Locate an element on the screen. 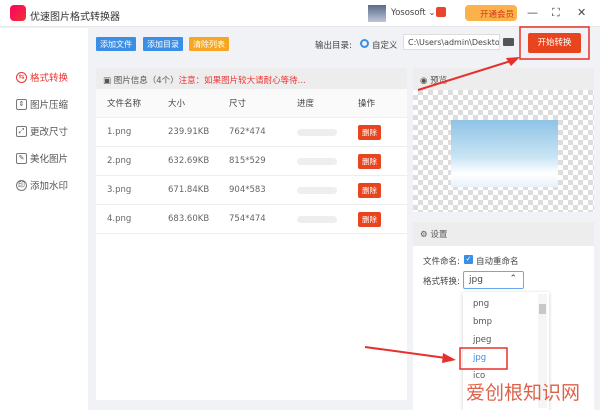  file-name: 2.png is located at coordinates (119, 161).